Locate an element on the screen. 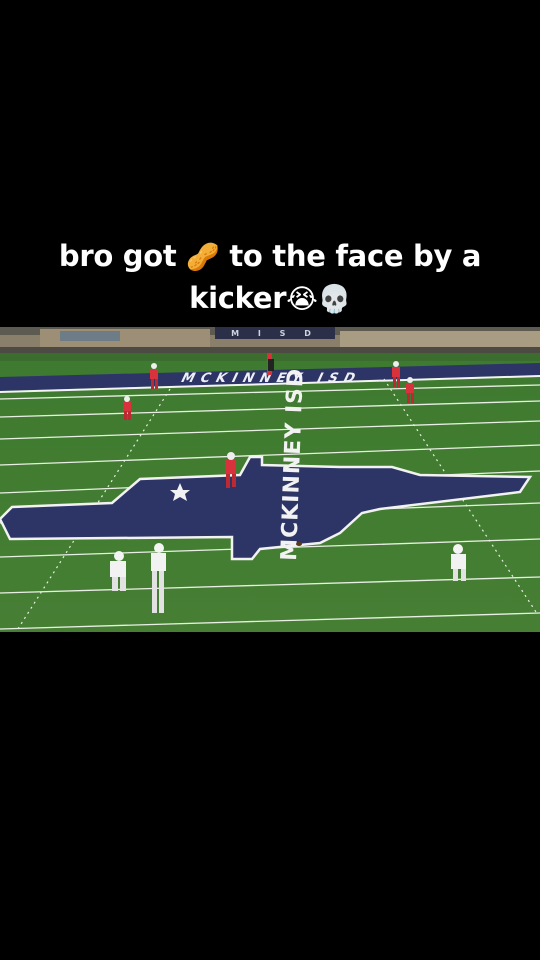 The image size is (540, 960). football is located at coordinates (299, 544).